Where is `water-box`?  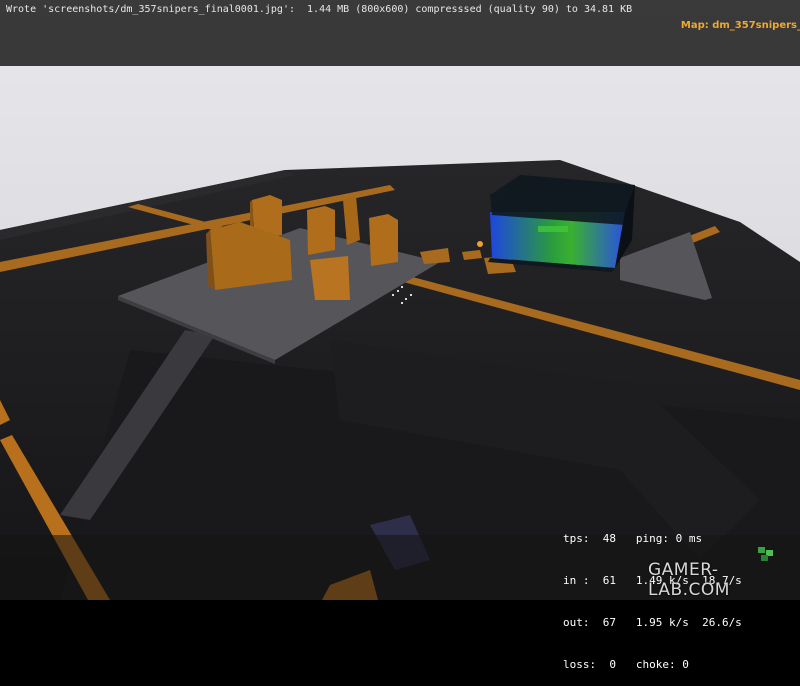 water-box is located at coordinates (561, 223).